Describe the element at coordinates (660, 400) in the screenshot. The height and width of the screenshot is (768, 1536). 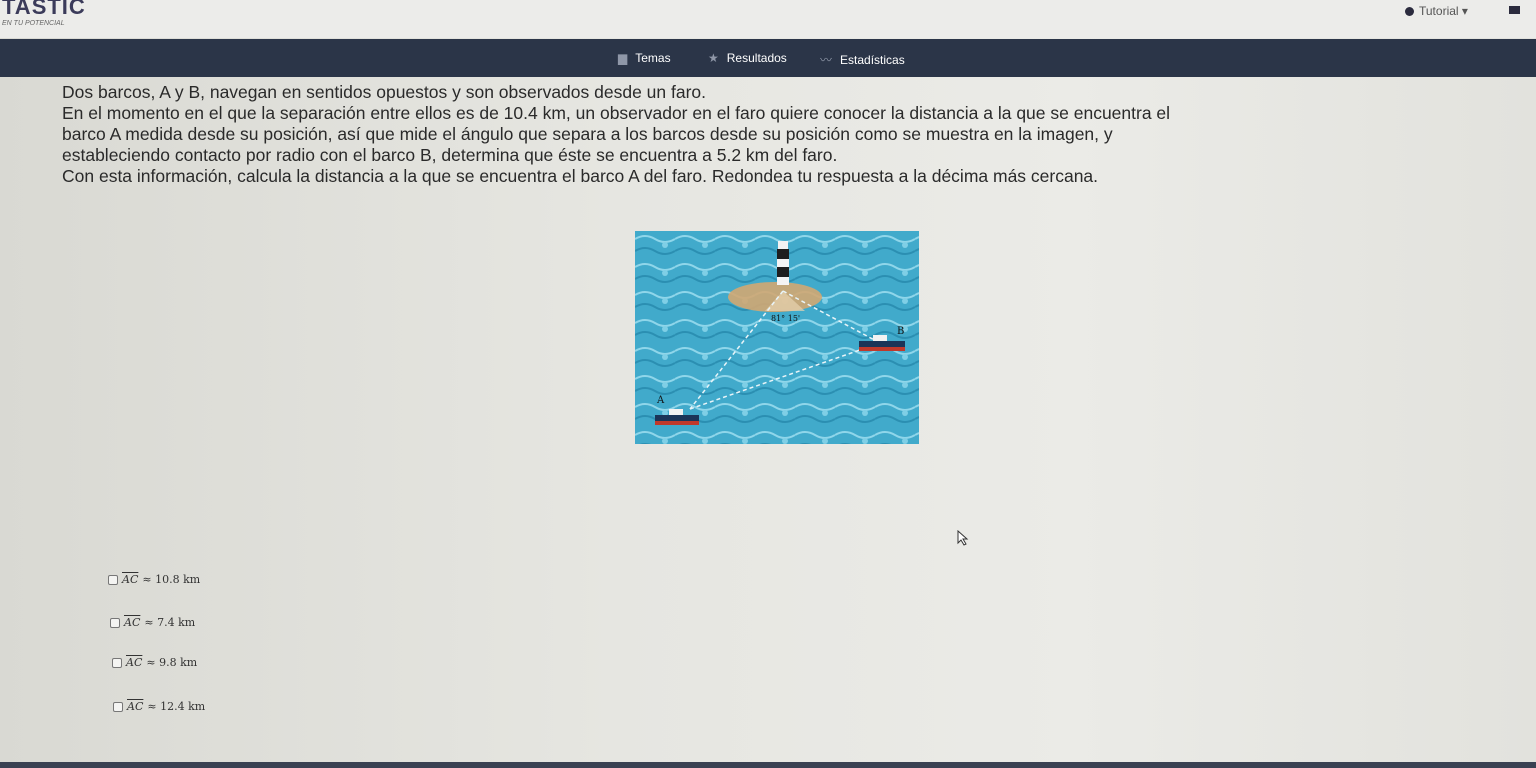
I see `boat-a-label: A` at that location.